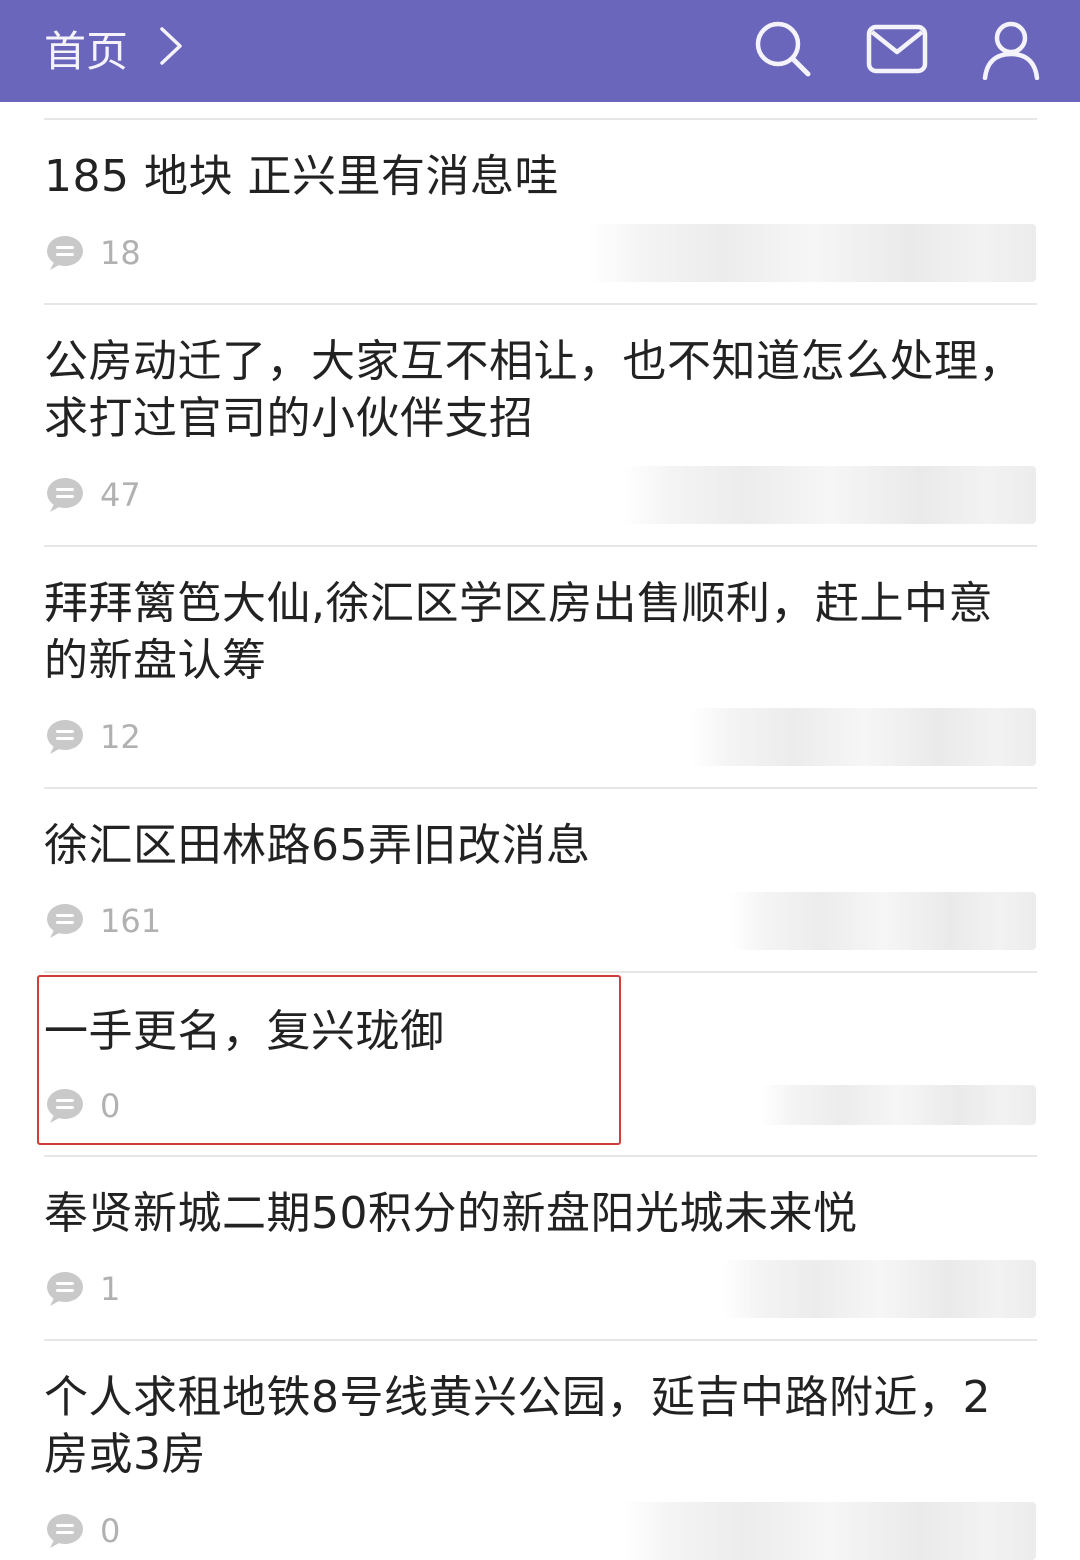 This screenshot has height=1560, width=1080. I want to click on post-title: 185 地块 正兴里有消息哇, so click(536, 176).